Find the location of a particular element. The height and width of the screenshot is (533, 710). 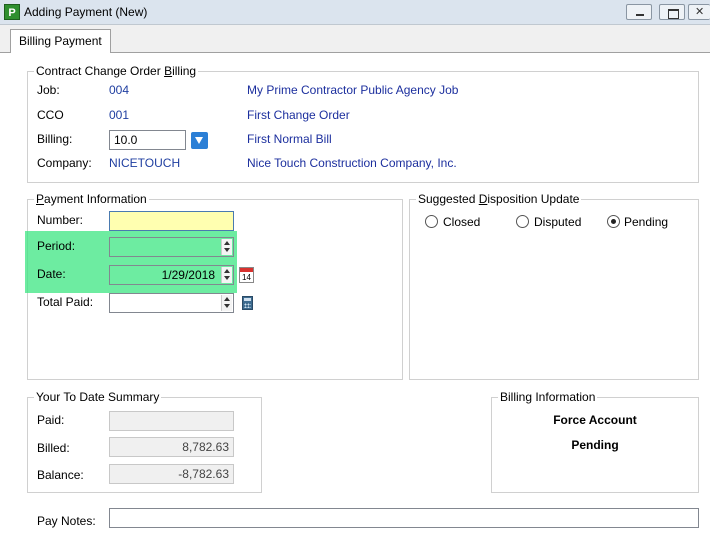

billing-information-legend: Billing Information is located at coordinates (548, 397).